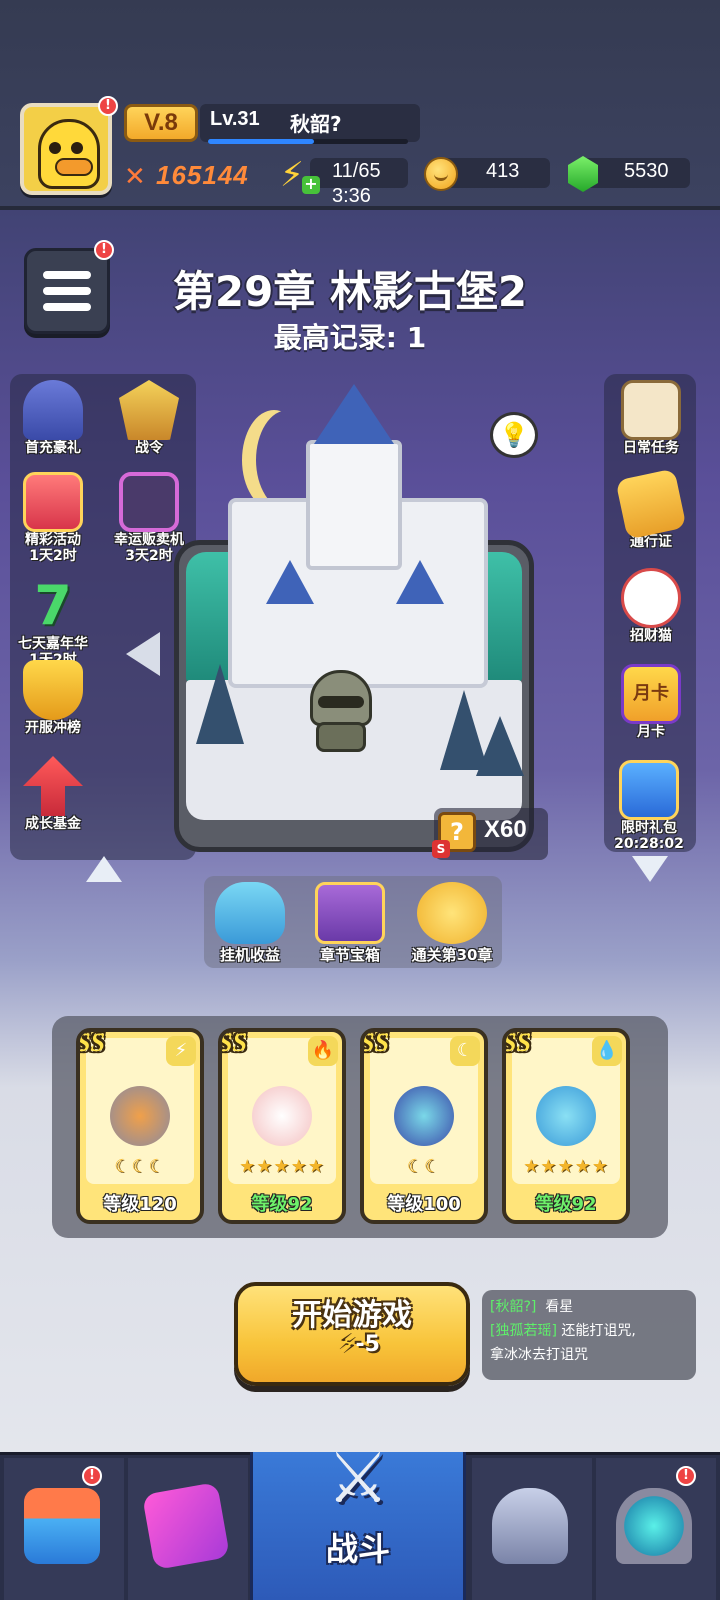  Describe the element at coordinates (650, 869) in the screenshot. I see `right-scroll-down-arrow` at that location.